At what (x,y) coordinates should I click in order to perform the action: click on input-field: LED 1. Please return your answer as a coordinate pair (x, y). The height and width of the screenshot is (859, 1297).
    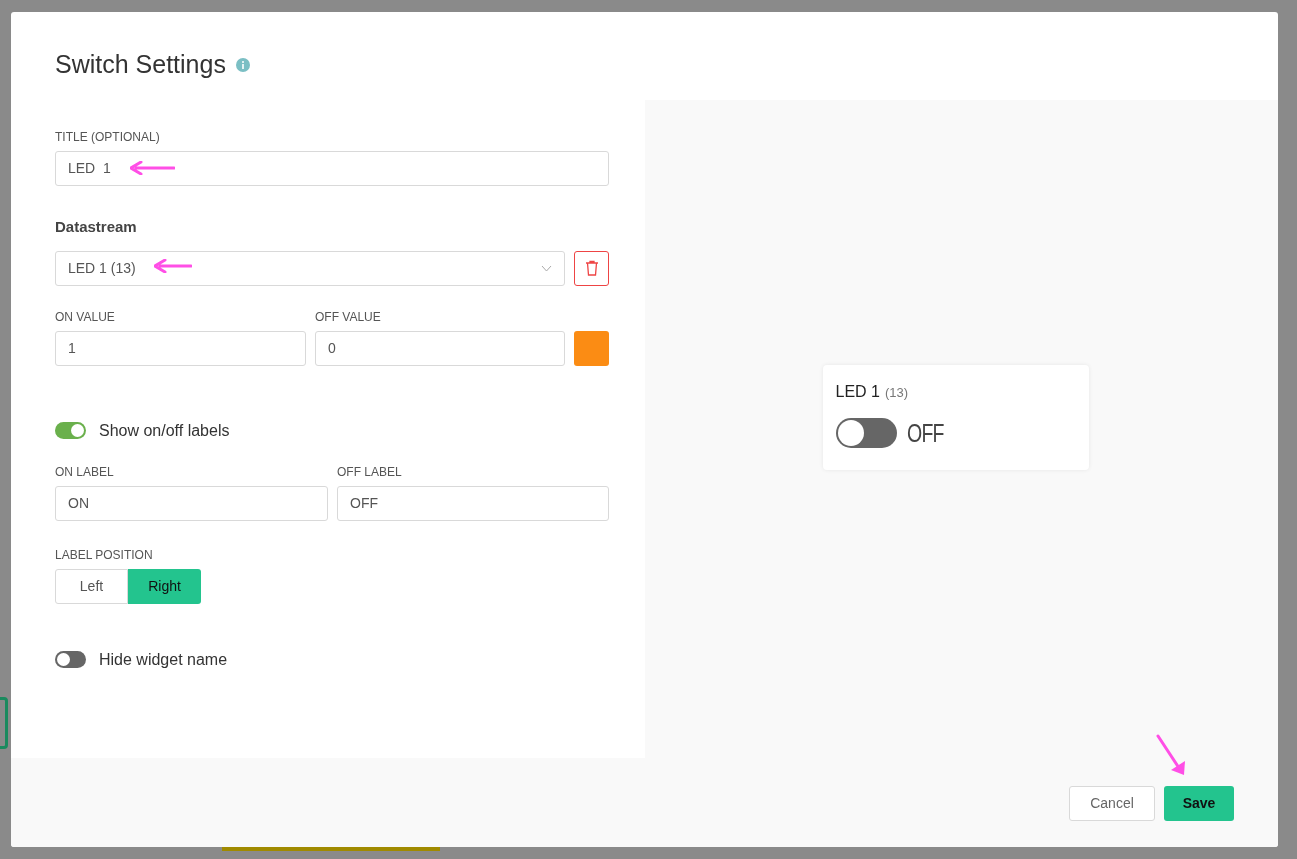
    Looking at the image, I should click on (332, 168).